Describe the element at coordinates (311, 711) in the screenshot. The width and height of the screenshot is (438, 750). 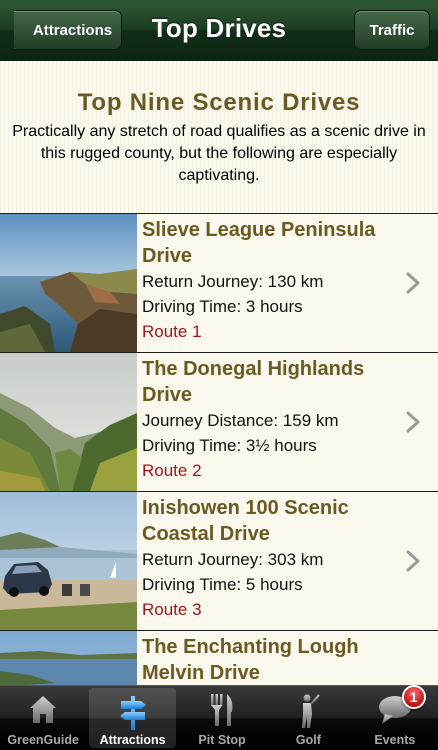
I see `golfer-icon` at that location.